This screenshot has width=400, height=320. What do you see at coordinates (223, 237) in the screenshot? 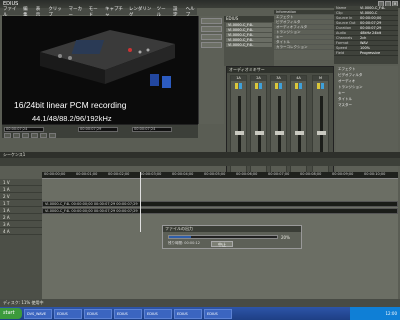
I see `progress-bar` at bounding box center [223, 237].